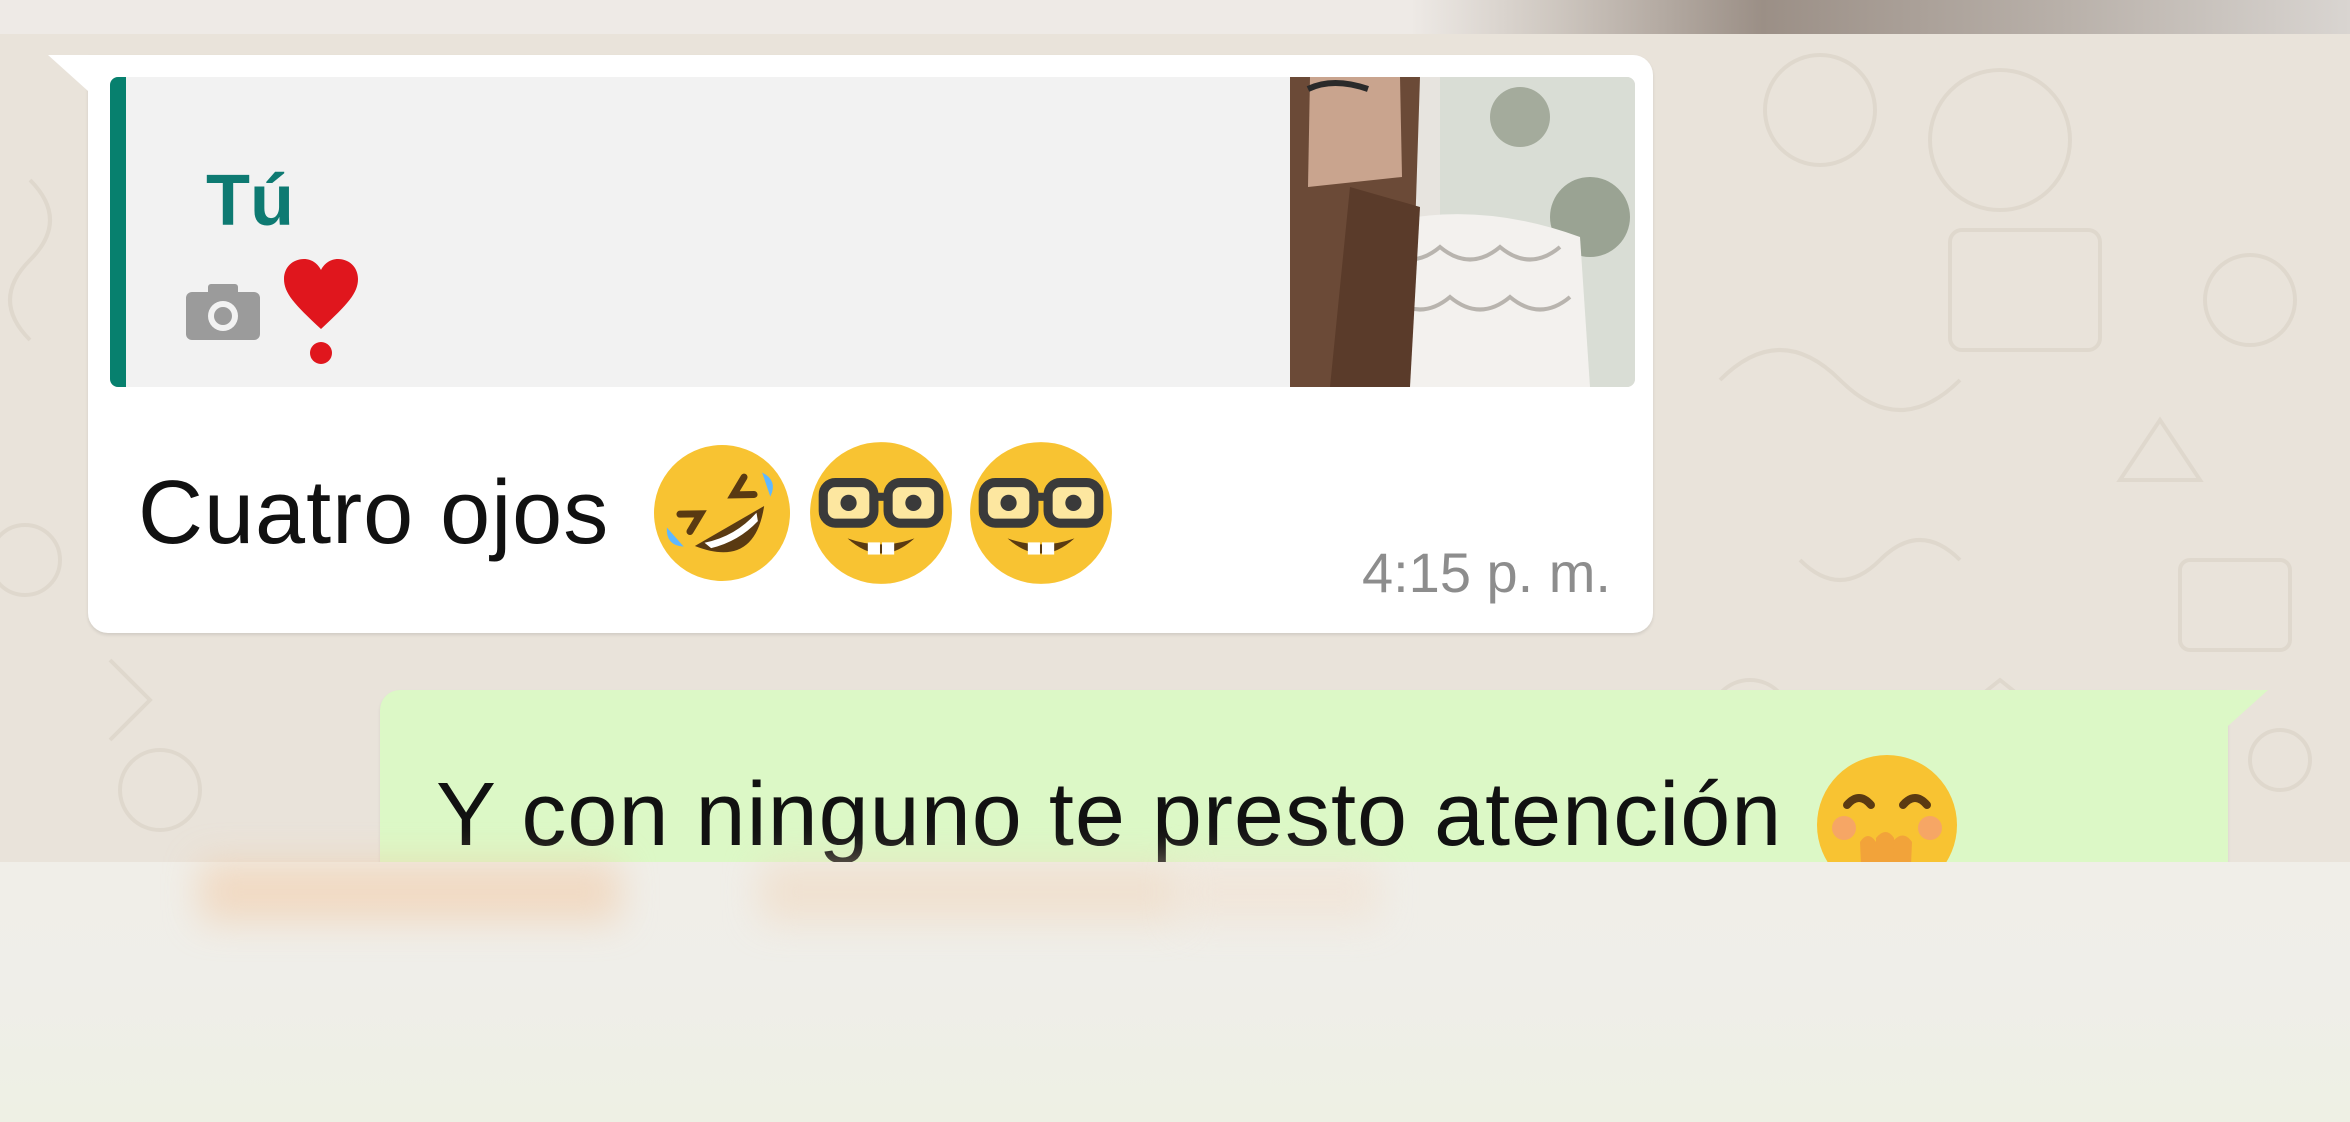  Describe the element at coordinates (250, 201) in the screenshot. I see `quote-author: Tú` at that location.